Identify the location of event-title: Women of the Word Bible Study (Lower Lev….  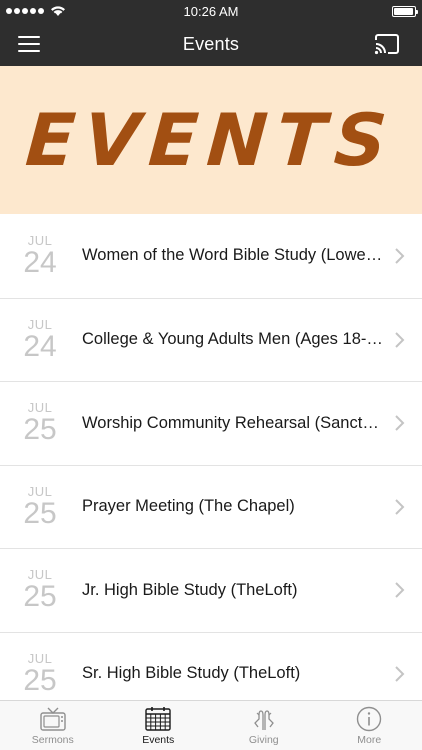
(251, 255).